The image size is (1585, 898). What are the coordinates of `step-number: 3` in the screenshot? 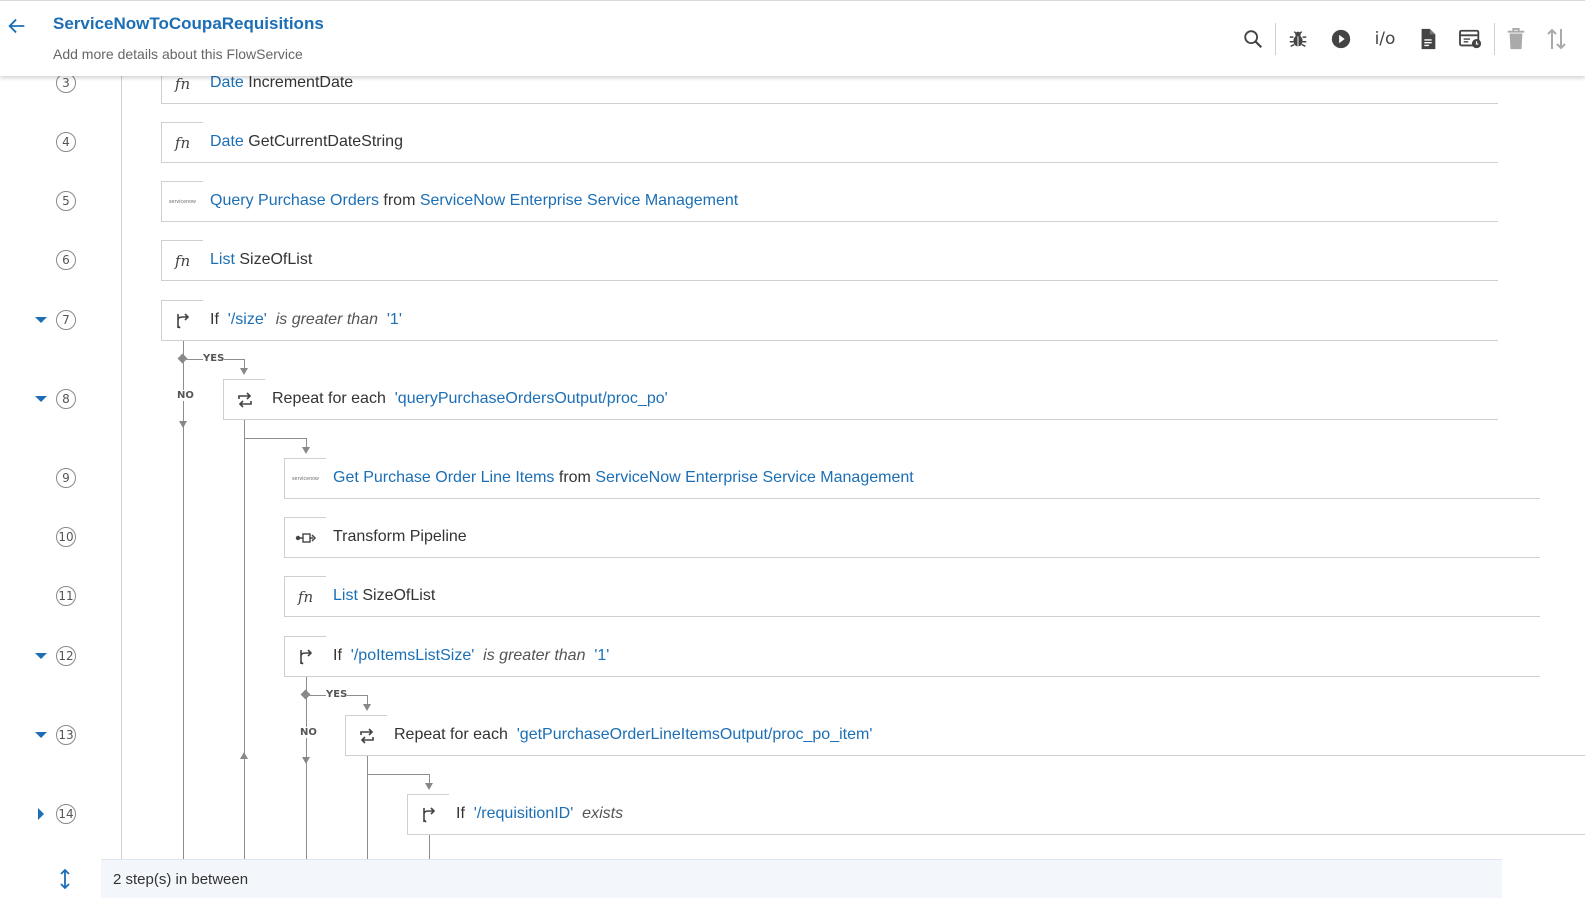 It's located at (66, 83).